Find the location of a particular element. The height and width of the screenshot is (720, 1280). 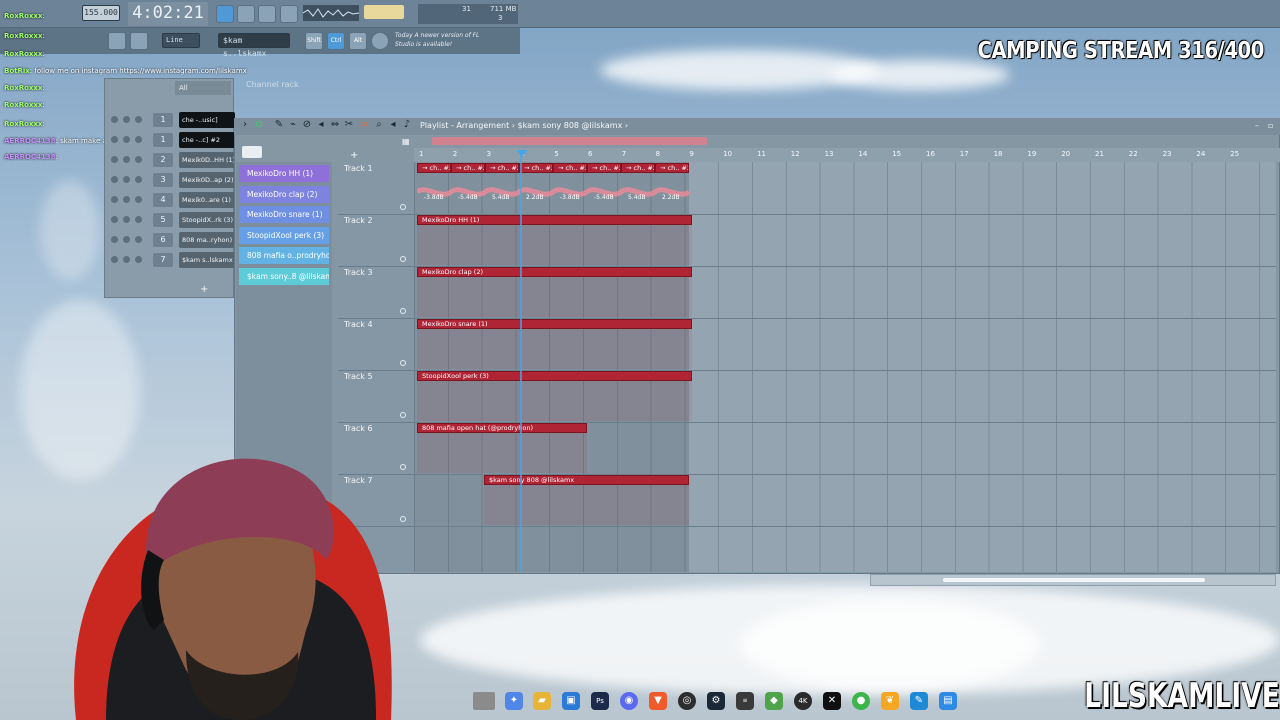

track-label: Track 3 is located at coordinates (358, 272).